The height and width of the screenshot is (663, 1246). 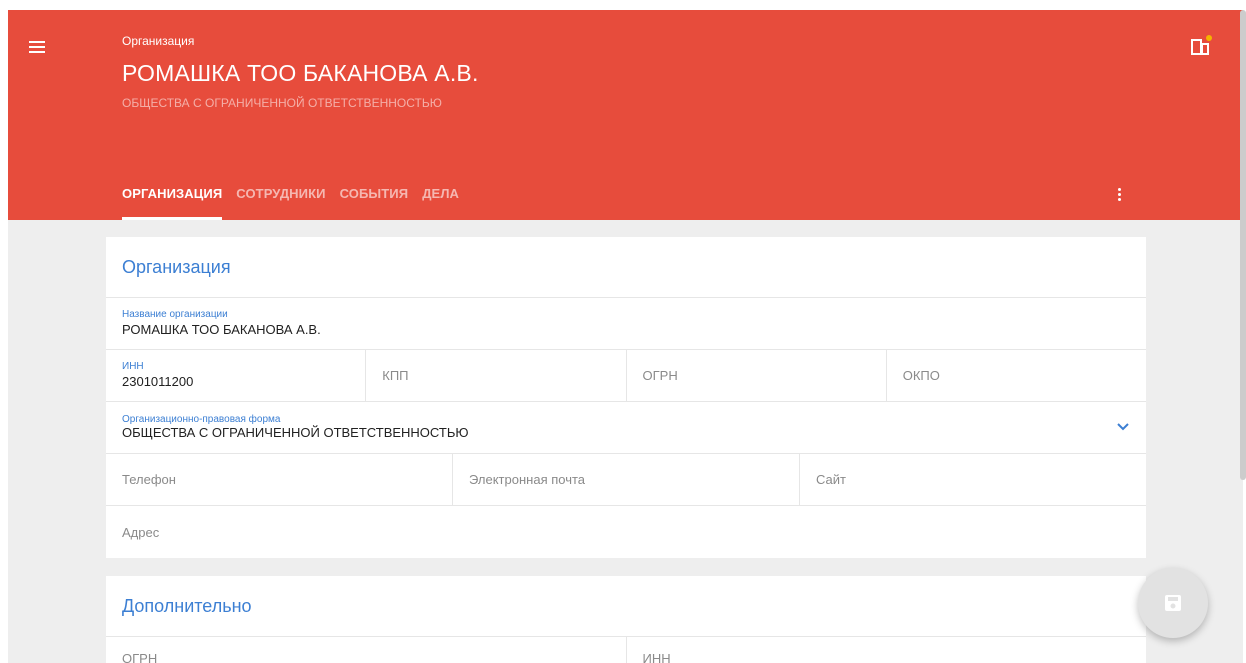 I want to click on kpp-placeholder: КПП, so click(x=395, y=375).